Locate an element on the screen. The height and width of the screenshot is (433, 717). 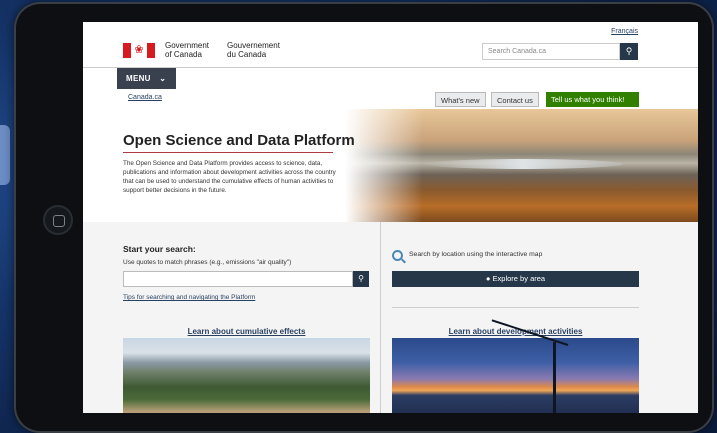
gov-name-fr: Gouvernement du Canada is located at coordinates (253, 50).